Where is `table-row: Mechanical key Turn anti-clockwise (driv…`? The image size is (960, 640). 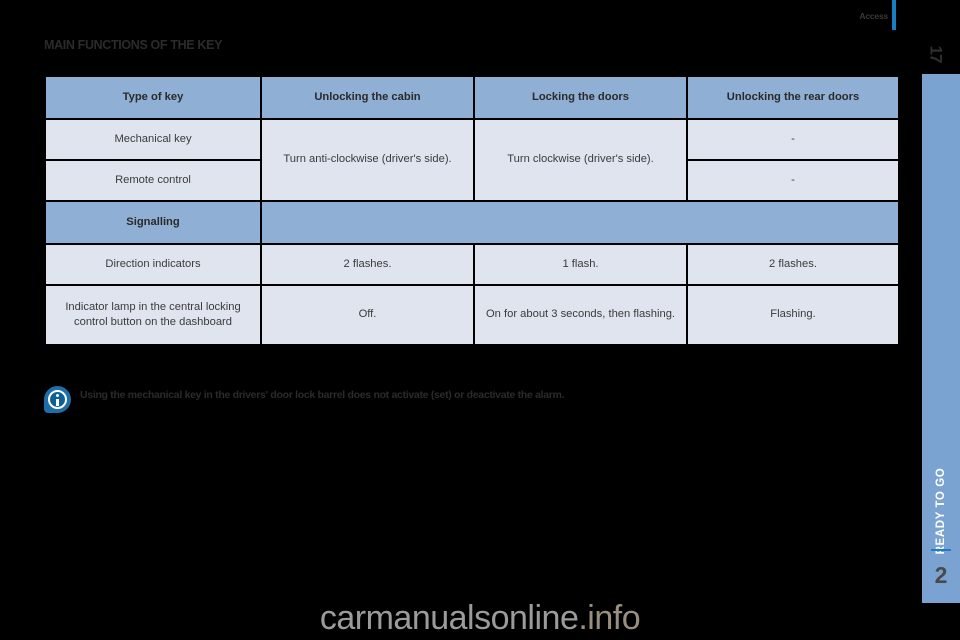 table-row: Mechanical key Turn anti-clockwise (driv… is located at coordinates (472, 160).